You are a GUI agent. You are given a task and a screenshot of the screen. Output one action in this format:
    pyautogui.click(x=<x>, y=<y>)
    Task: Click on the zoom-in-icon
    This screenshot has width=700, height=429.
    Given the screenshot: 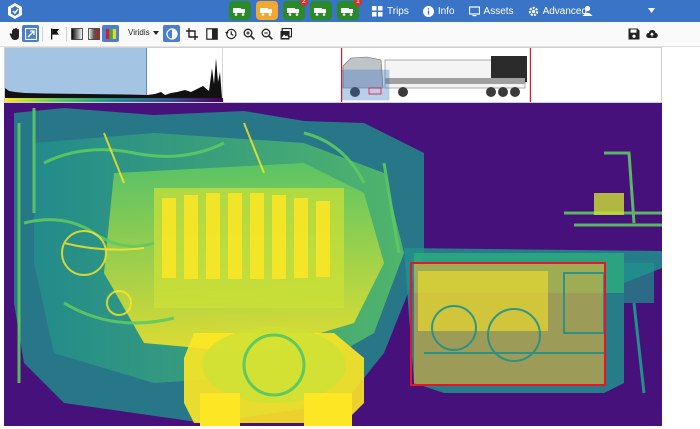 What is the action you would take?
    pyautogui.click(x=249, y=34)
    